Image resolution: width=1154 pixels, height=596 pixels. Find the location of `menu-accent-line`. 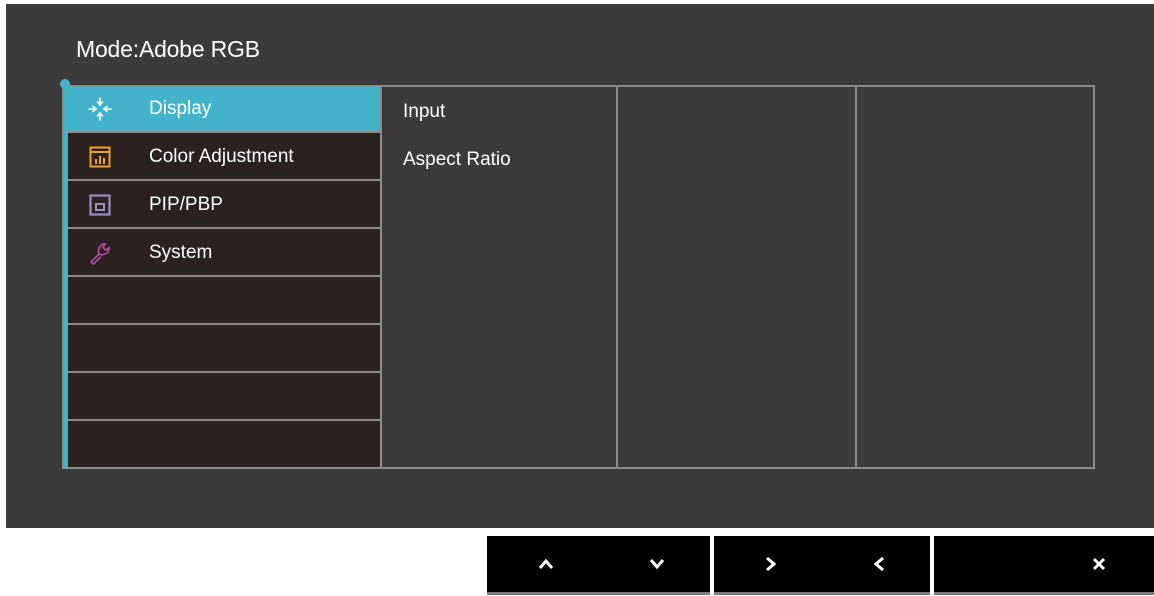

menu-accent-line is located at coordinates (66, 277).